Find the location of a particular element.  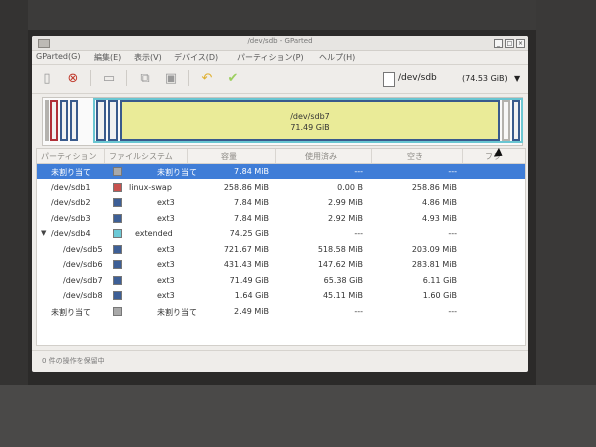

copy-button: ⧉ is located at coordinates (145, 78).